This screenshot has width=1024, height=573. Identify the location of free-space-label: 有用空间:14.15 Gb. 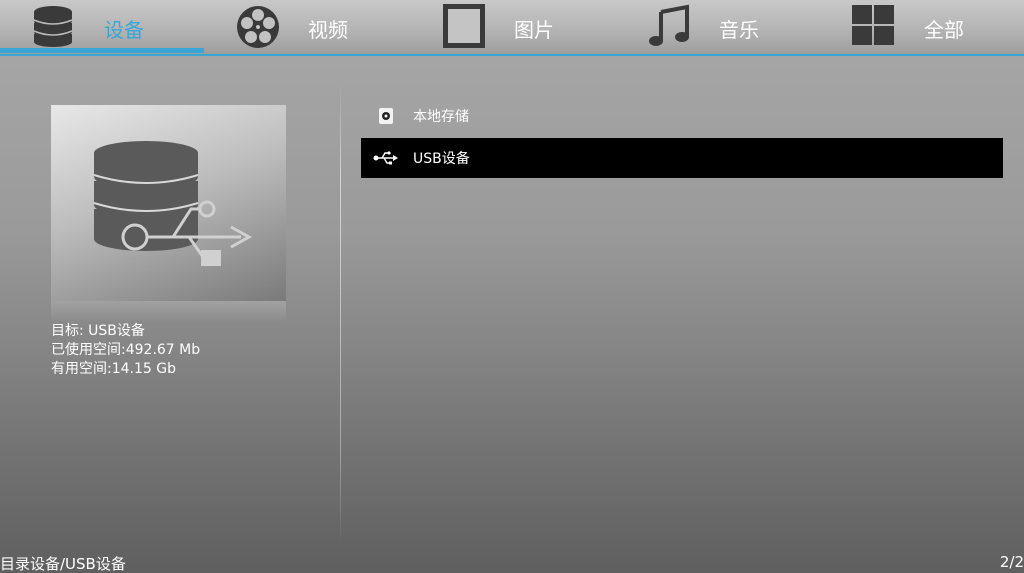
(113, 369).